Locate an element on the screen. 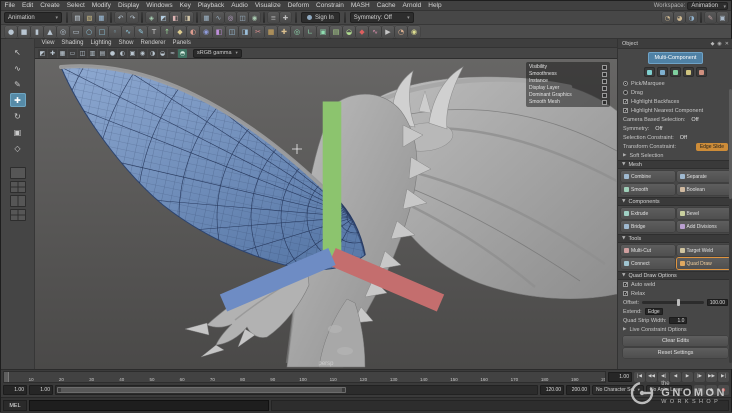  workspace-select: Animation is located at coordinates (707, 5).